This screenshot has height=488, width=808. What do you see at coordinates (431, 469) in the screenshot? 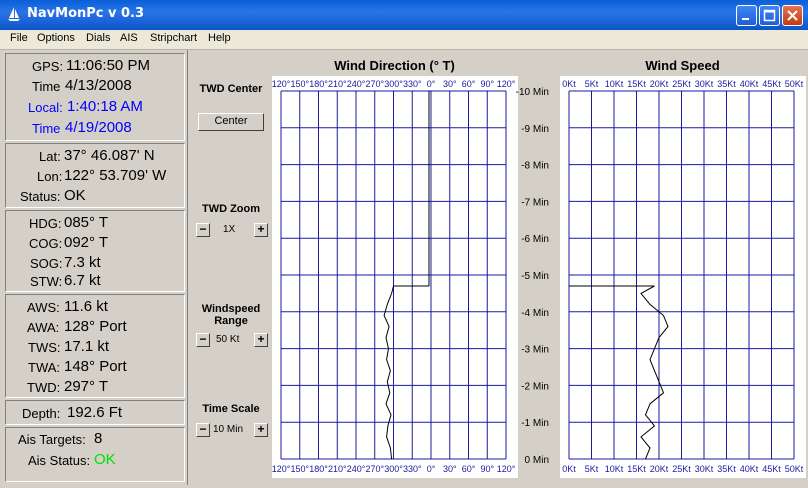
I see `dir-tick-label-bottom: 0°` at bounding box center [431, 469].